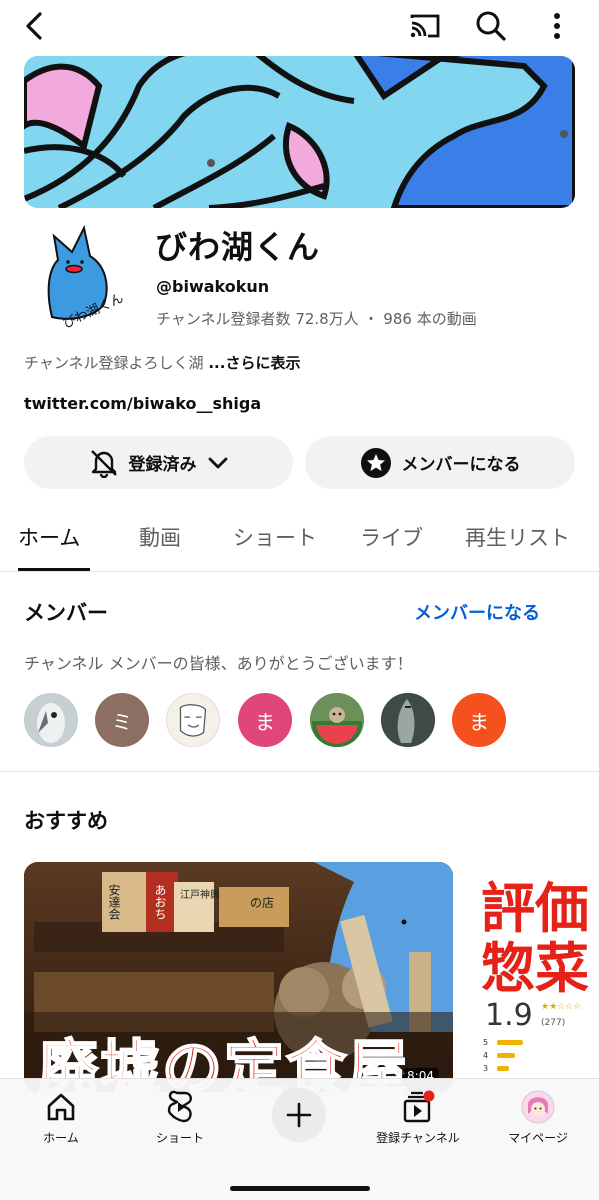  I want to click on rating-row-4: 4, so click(499, 1055).